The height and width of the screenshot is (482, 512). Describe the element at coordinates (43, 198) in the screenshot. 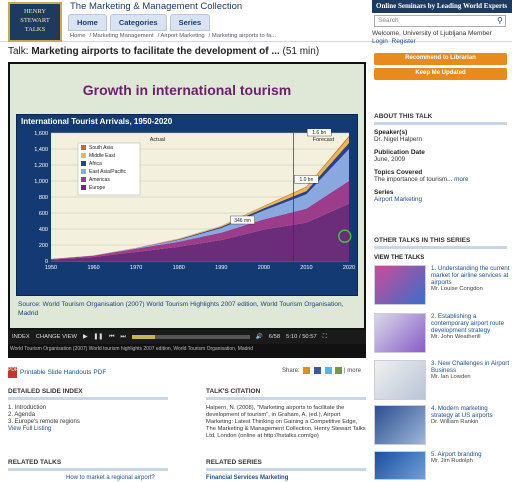

I see `y-tick-label: 800` at that location.